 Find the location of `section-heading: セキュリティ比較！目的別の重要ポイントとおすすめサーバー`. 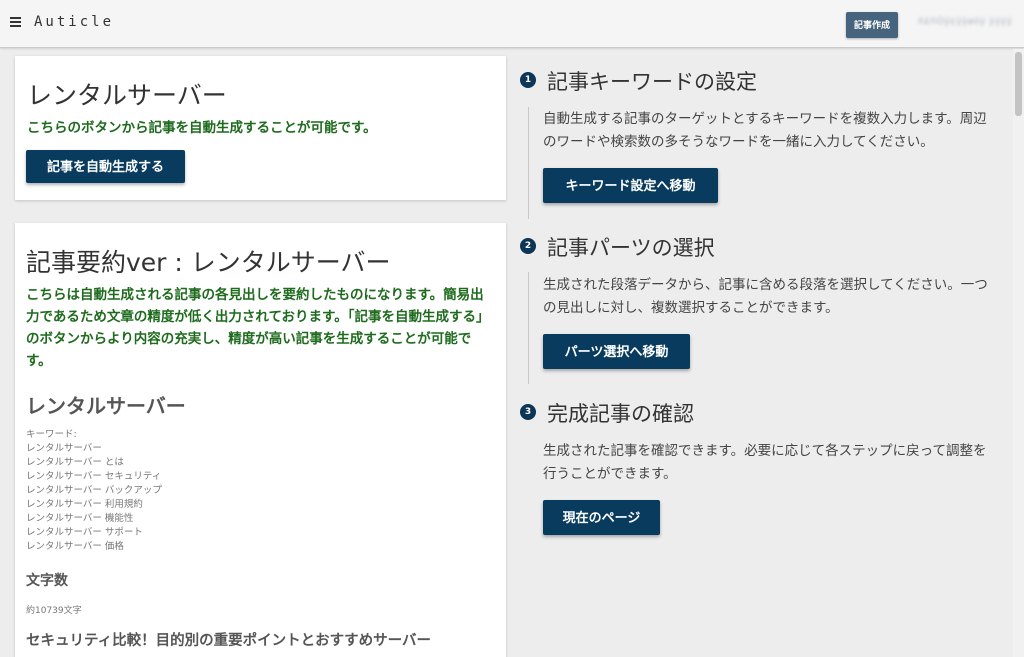

section-heading: セキュリティ比較！目的別の重要ポイントとおすすめサーバー is located at coordinates (228, 641).